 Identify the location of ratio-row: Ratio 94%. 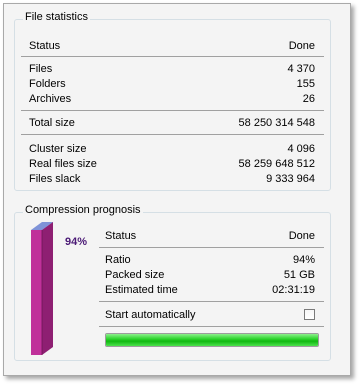
(210, 260).